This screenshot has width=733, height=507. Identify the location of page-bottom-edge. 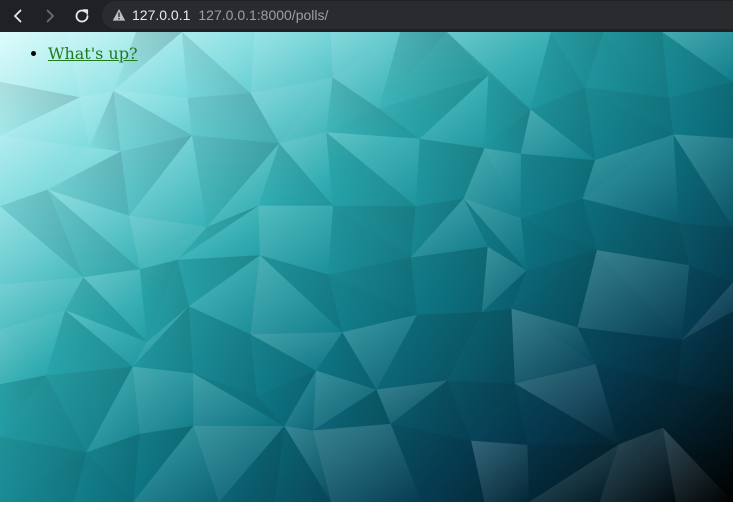
(366, 504).